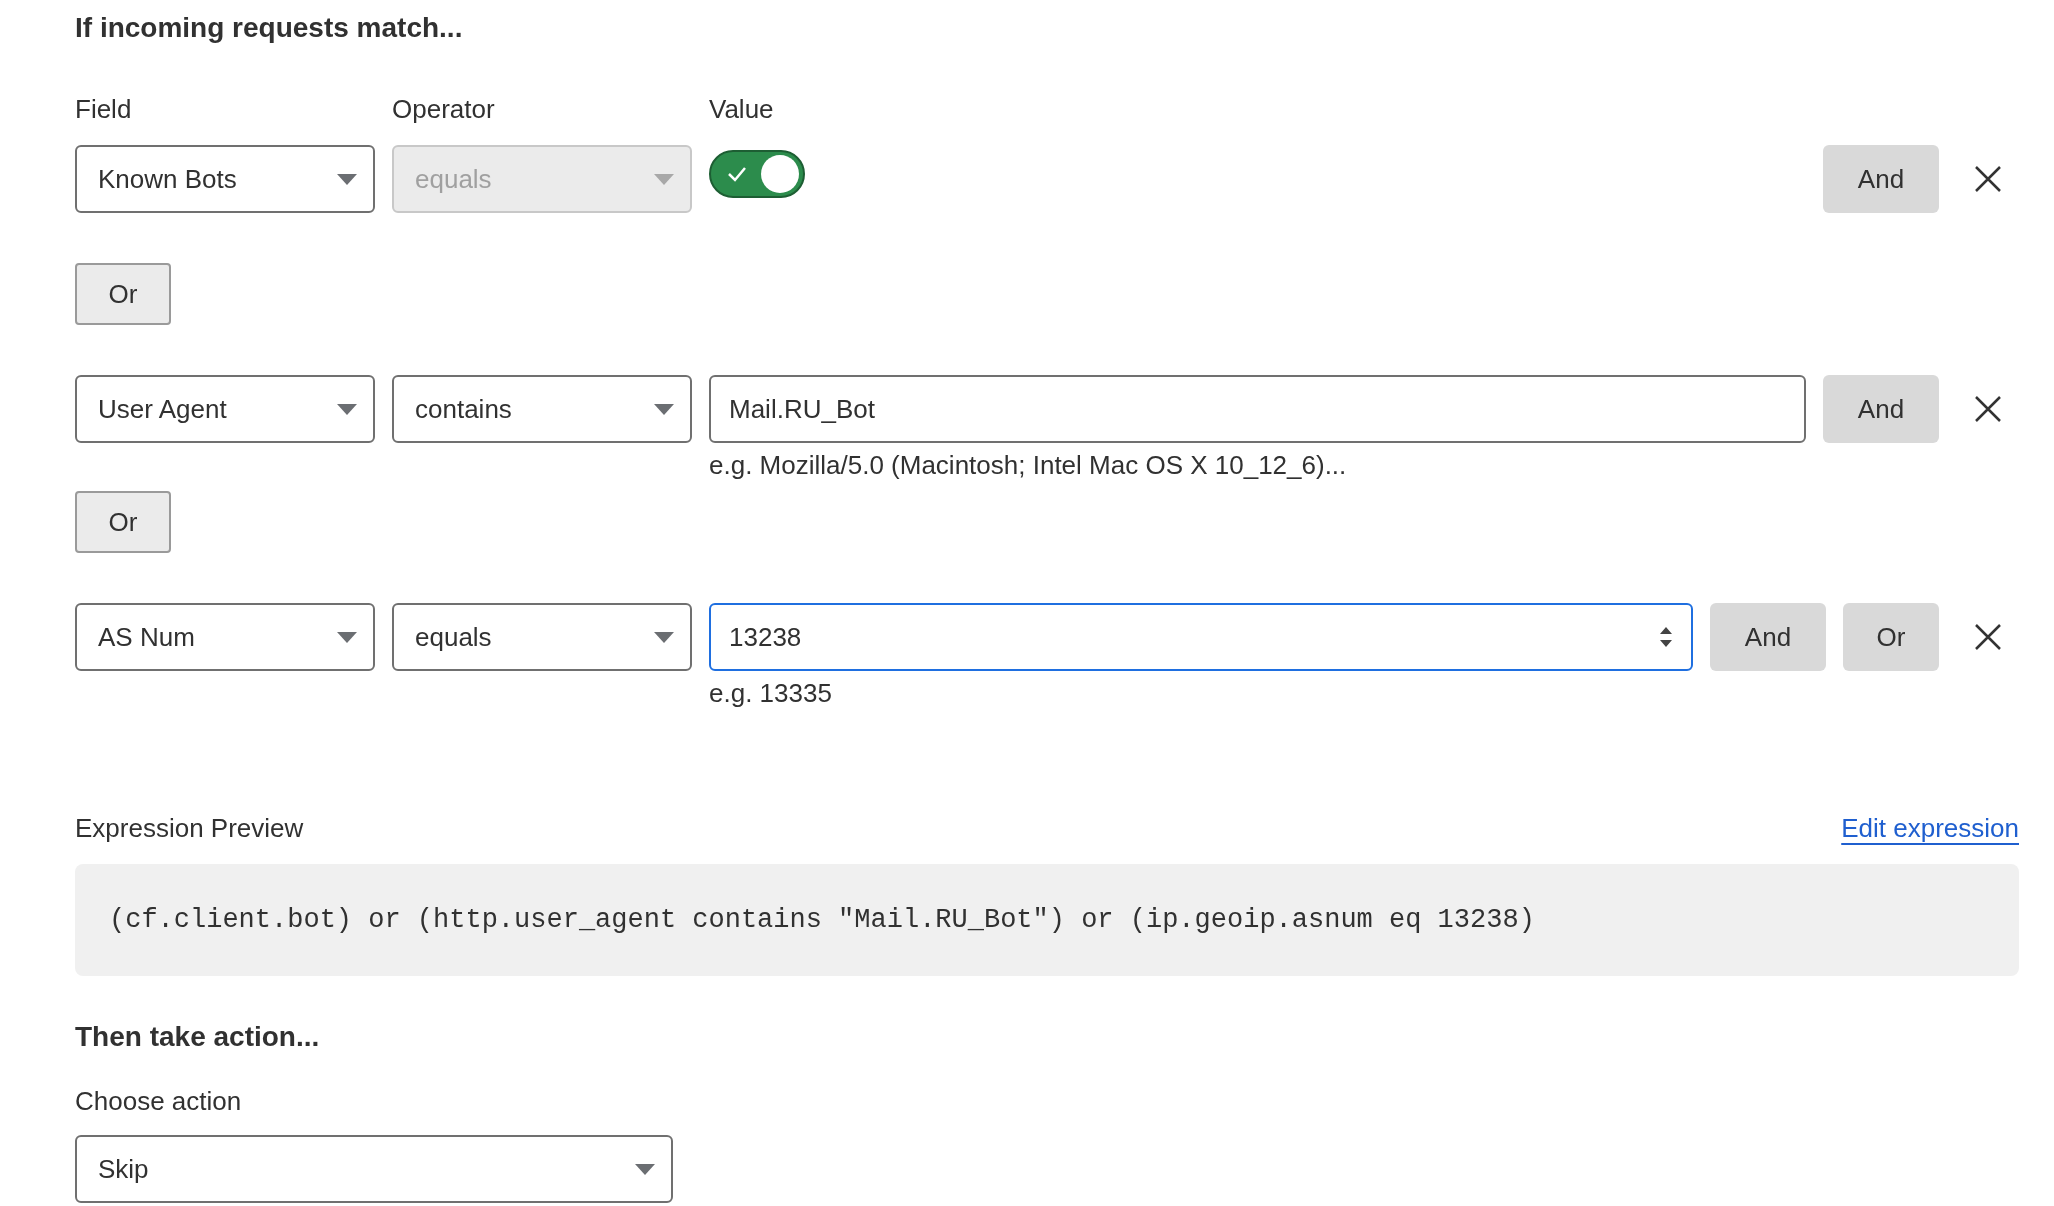 This screenshot has width=2054, height=1206. What do you see at coordinates (1201, 637) in the screenshot?
I see `value-input: 13238` at bounding box center [1201, 637].